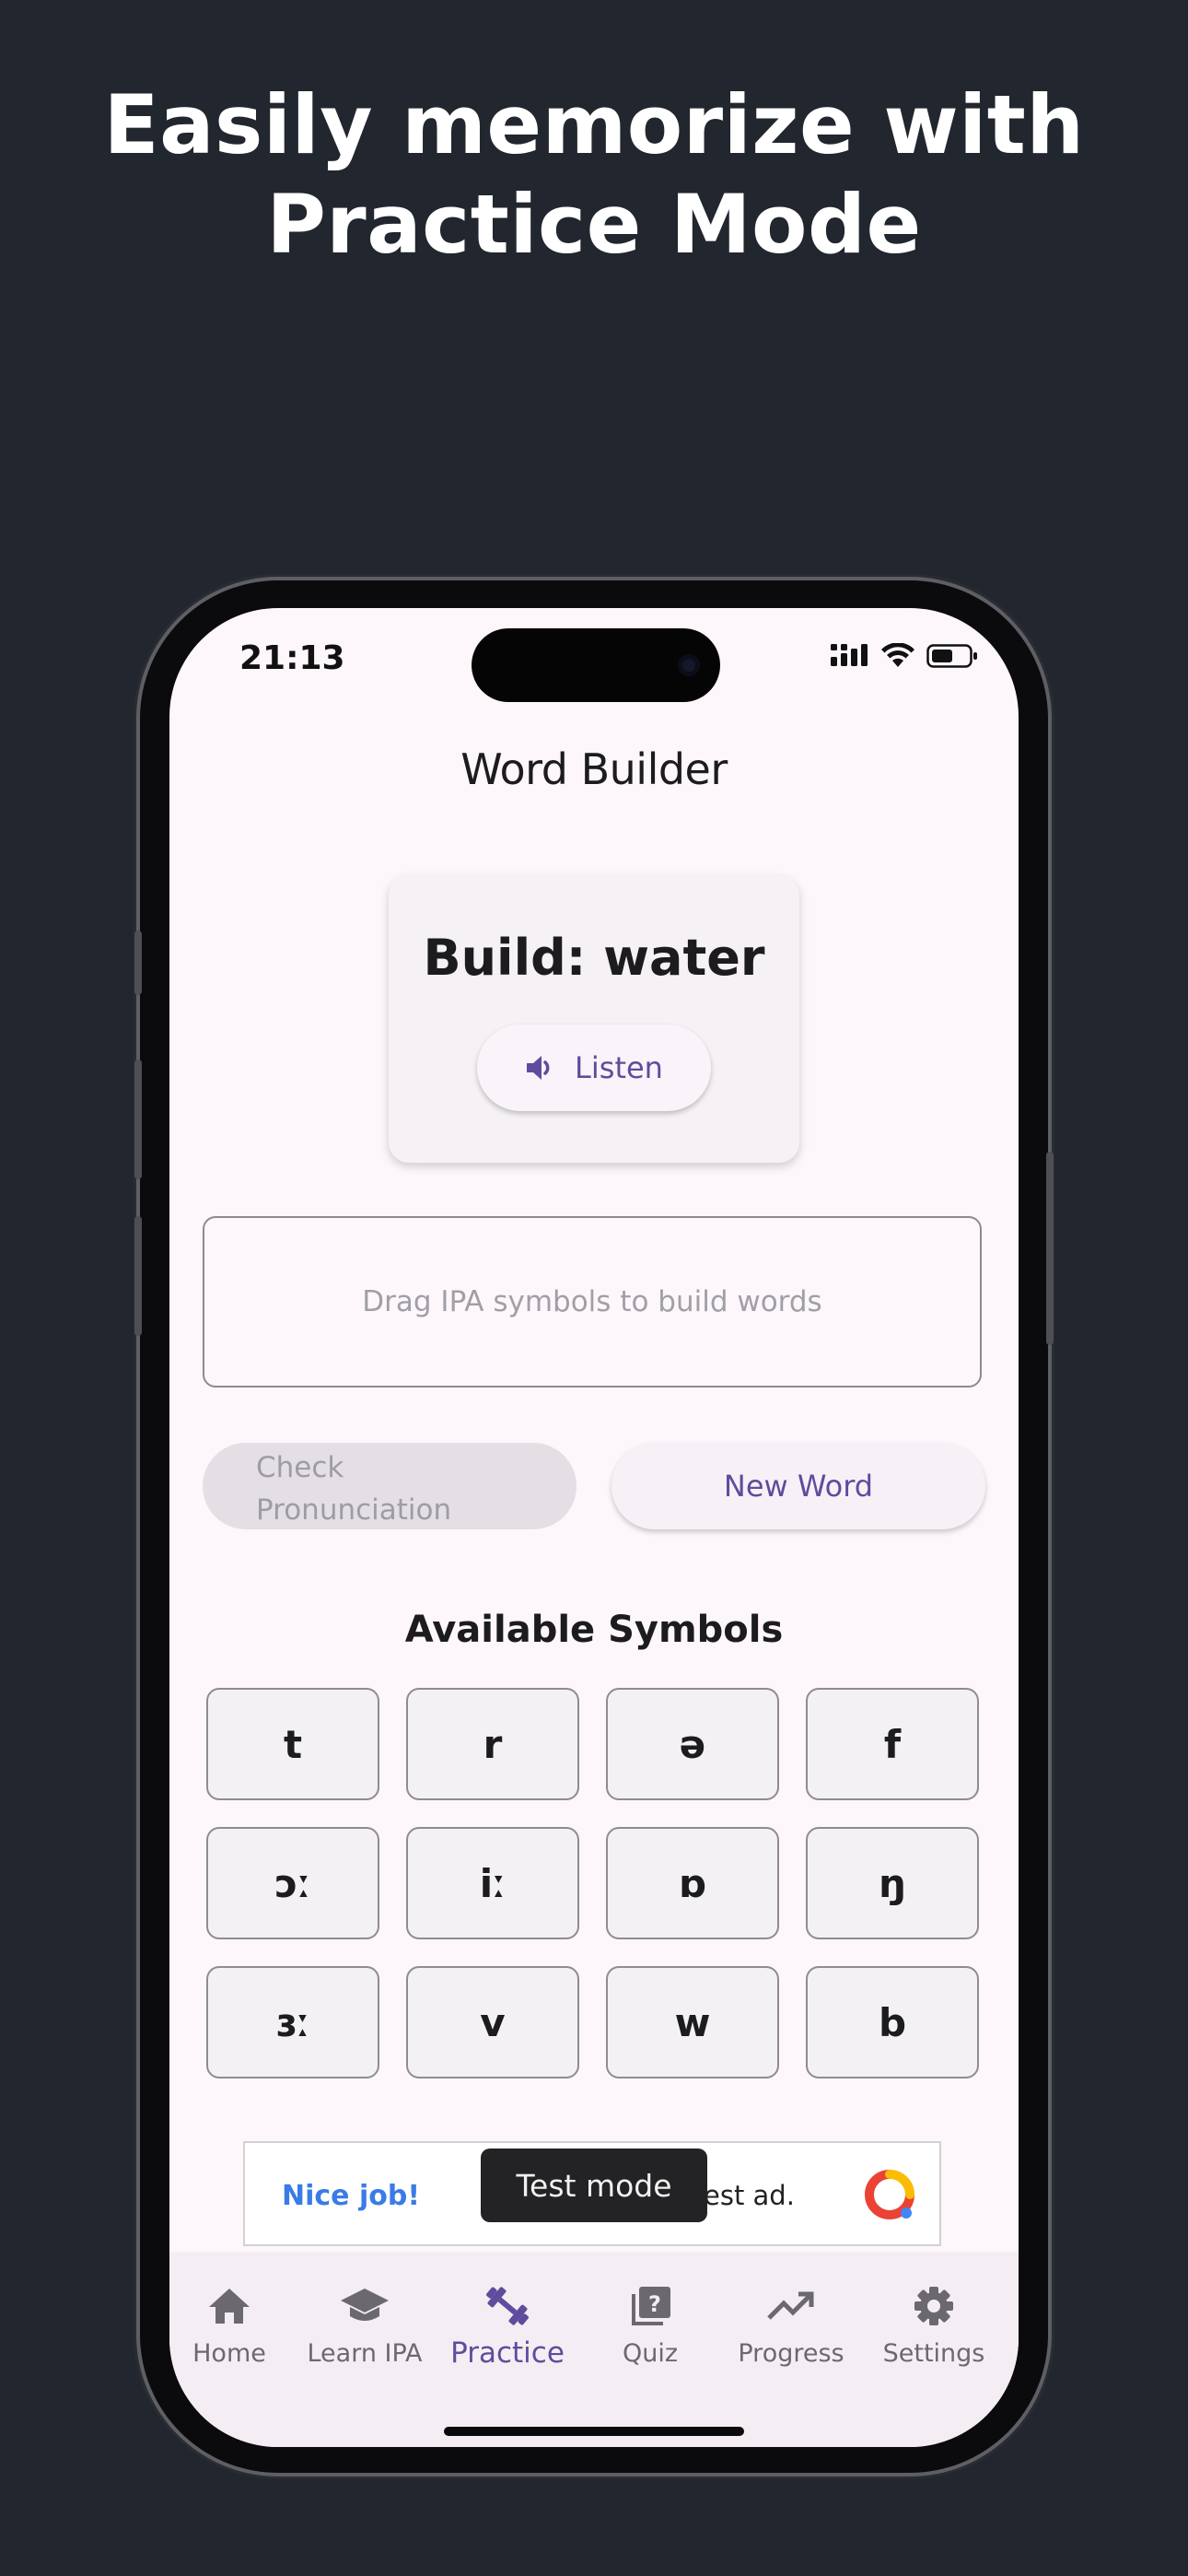 Image resolution: width=1188 pixels, height=2576 pixels. Describe the element at coordinates (507, 2327) in the screenshot. I see `nav-item-practice: Practice` at that location.